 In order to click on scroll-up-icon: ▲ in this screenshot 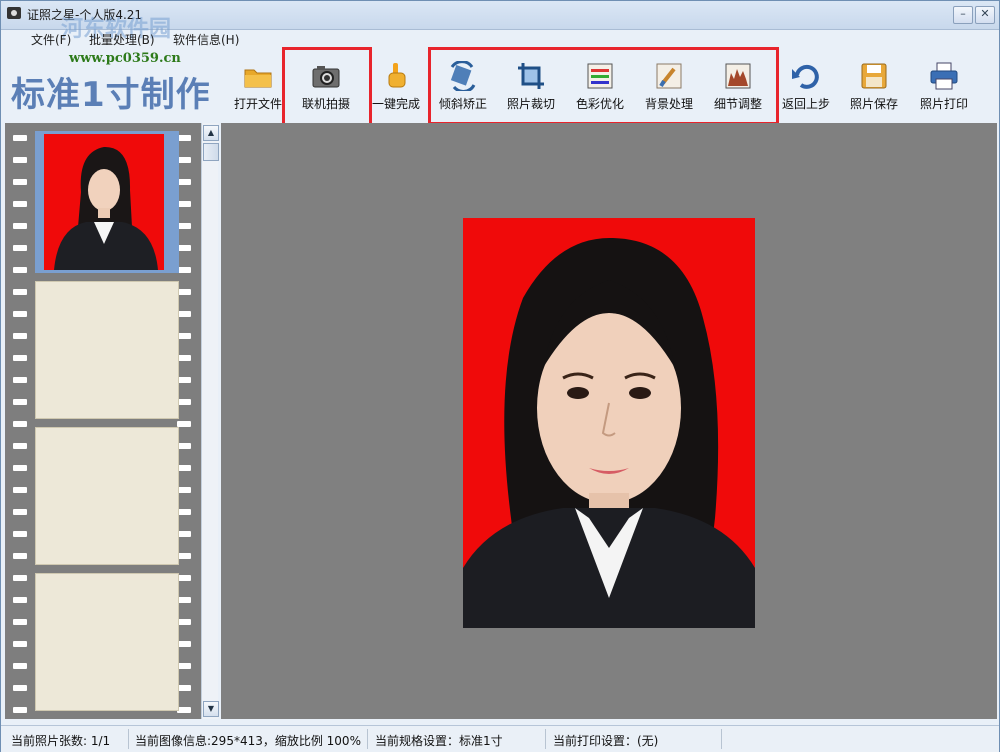, I will do `click(211, 133)`.